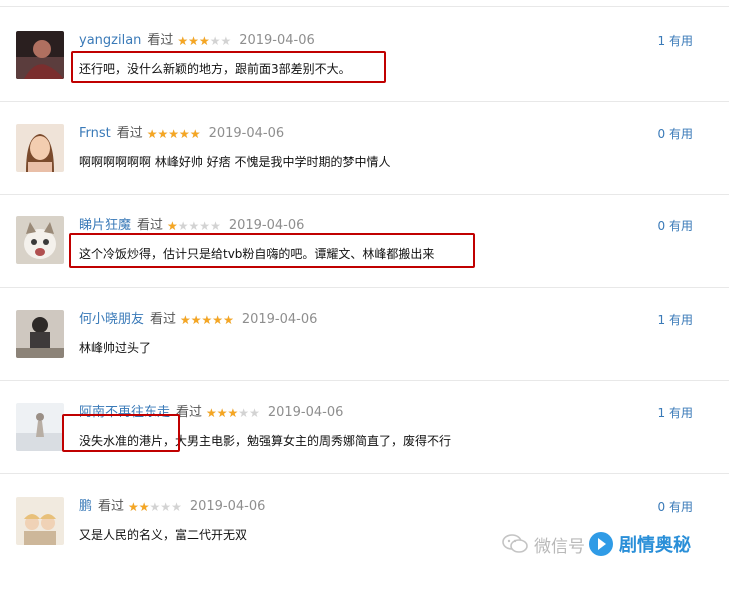 Image resolution: width=729 pixels, height=590 pixels. Describe the element at coordinates (516, 544) in the screenshot. I see `wechat-icon` at that location.